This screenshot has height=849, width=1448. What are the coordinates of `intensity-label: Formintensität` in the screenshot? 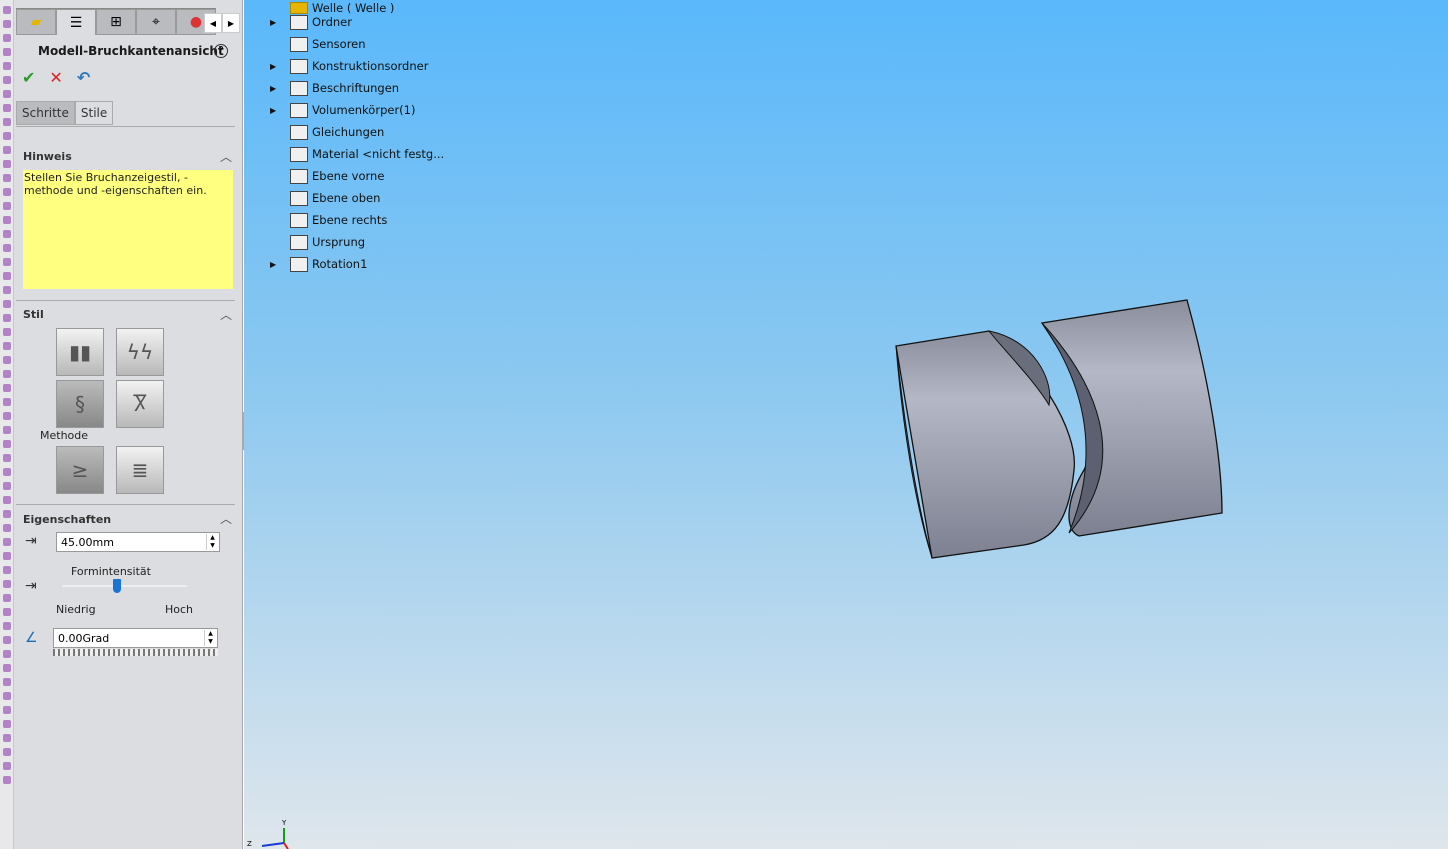 It's located at (111, 571).